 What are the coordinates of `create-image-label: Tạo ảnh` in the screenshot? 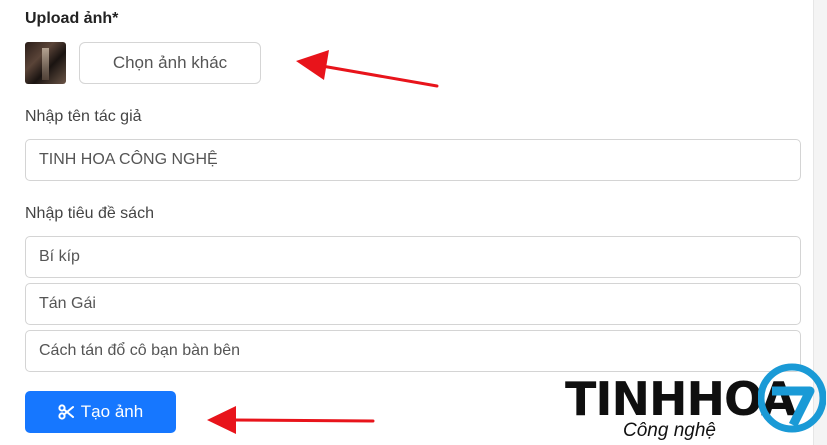 It's located at (112, 411).